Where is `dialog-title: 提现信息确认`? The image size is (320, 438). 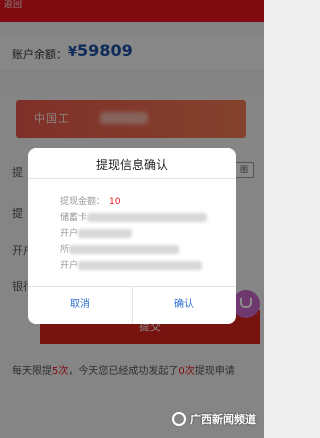
dialog-title: 提现信息确认 is located at coordinates (131, 165).